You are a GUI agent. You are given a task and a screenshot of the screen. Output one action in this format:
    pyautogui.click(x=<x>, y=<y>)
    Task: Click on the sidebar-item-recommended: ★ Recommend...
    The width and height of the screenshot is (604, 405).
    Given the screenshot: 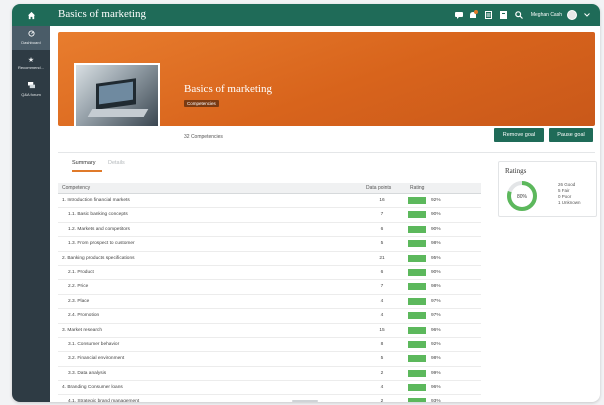 What is the action you would take?
    pyautogui.click(x=31, y=64)
    